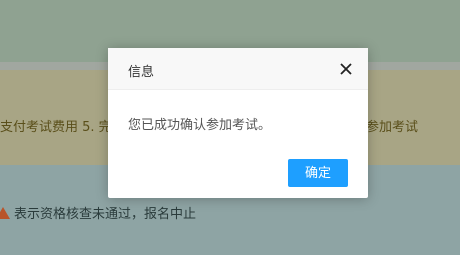 This screenshot has height=255, width=460. Describe the element at coordinates (238, 69) in the screenshot. I see `dialog-header: 信息` at that location.